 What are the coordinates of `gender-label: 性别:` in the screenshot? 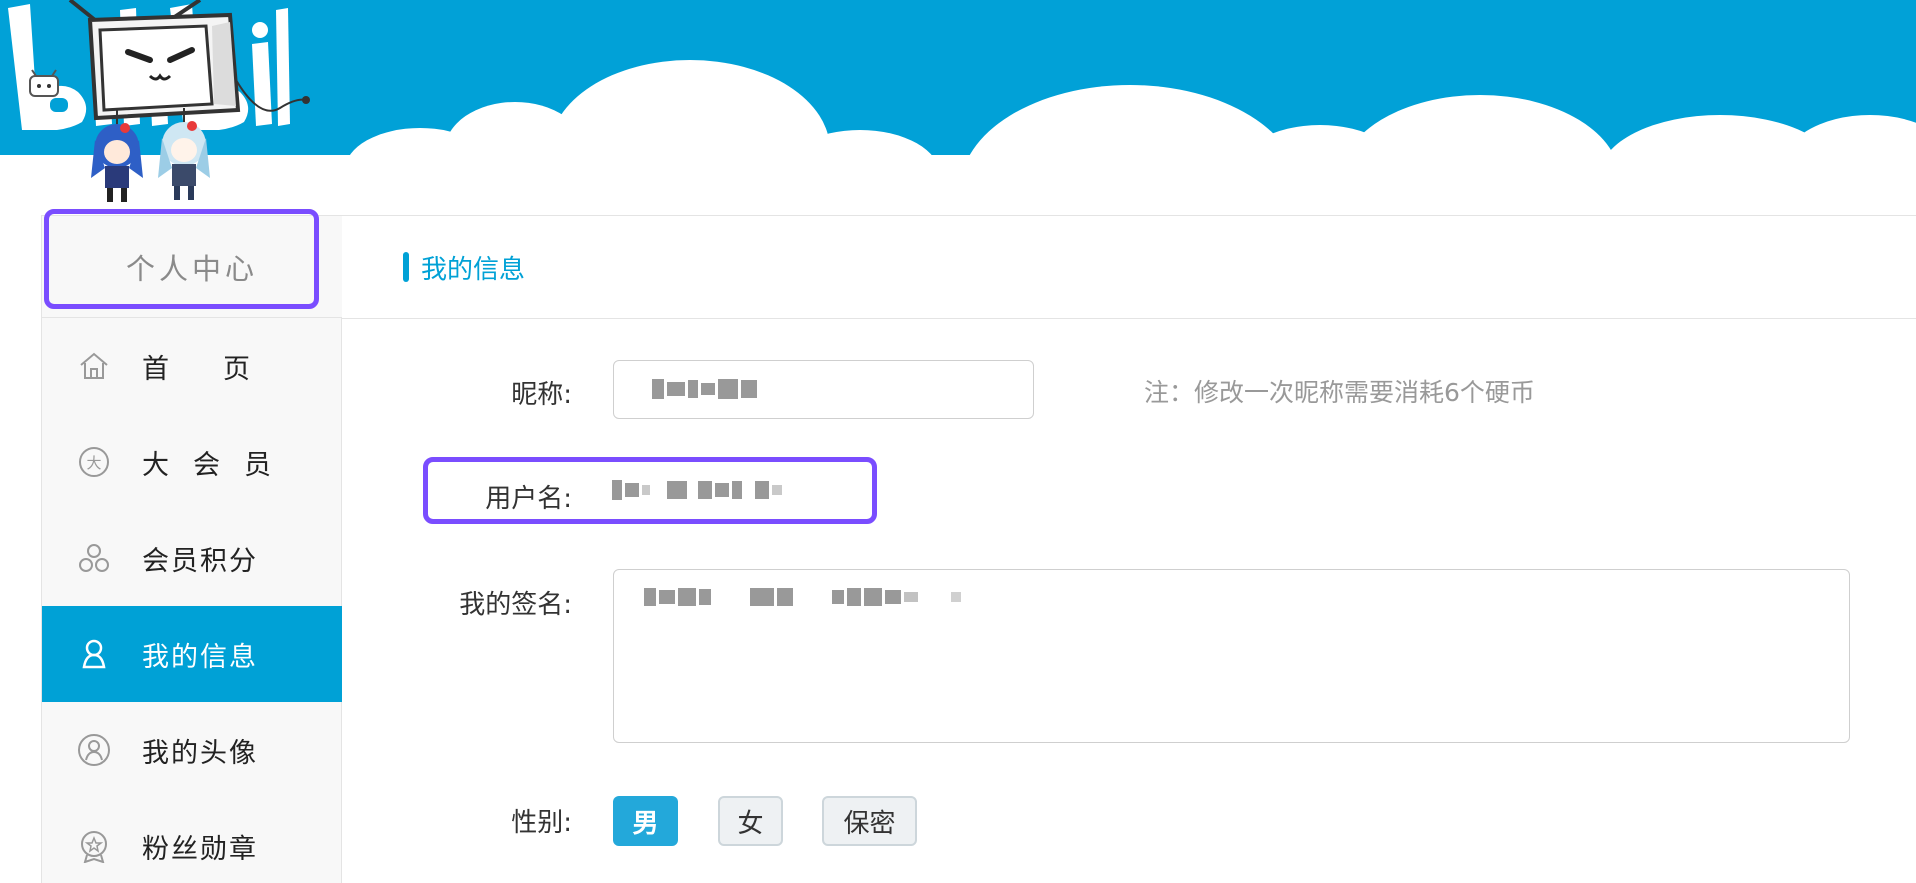 It's located at (541, 823).